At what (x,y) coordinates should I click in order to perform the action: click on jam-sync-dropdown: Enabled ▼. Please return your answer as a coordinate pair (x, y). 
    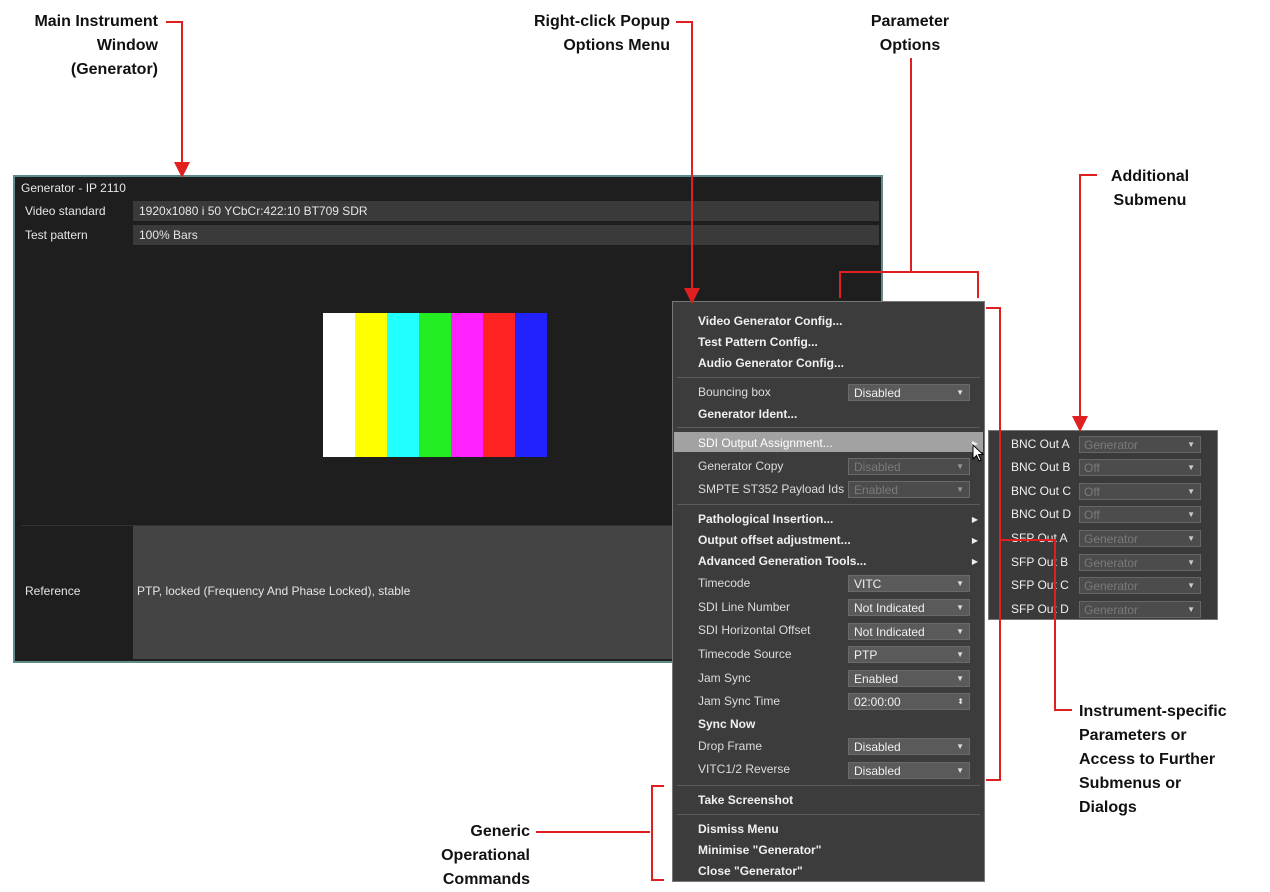
    Looking at the image, I should click on (909, 678).